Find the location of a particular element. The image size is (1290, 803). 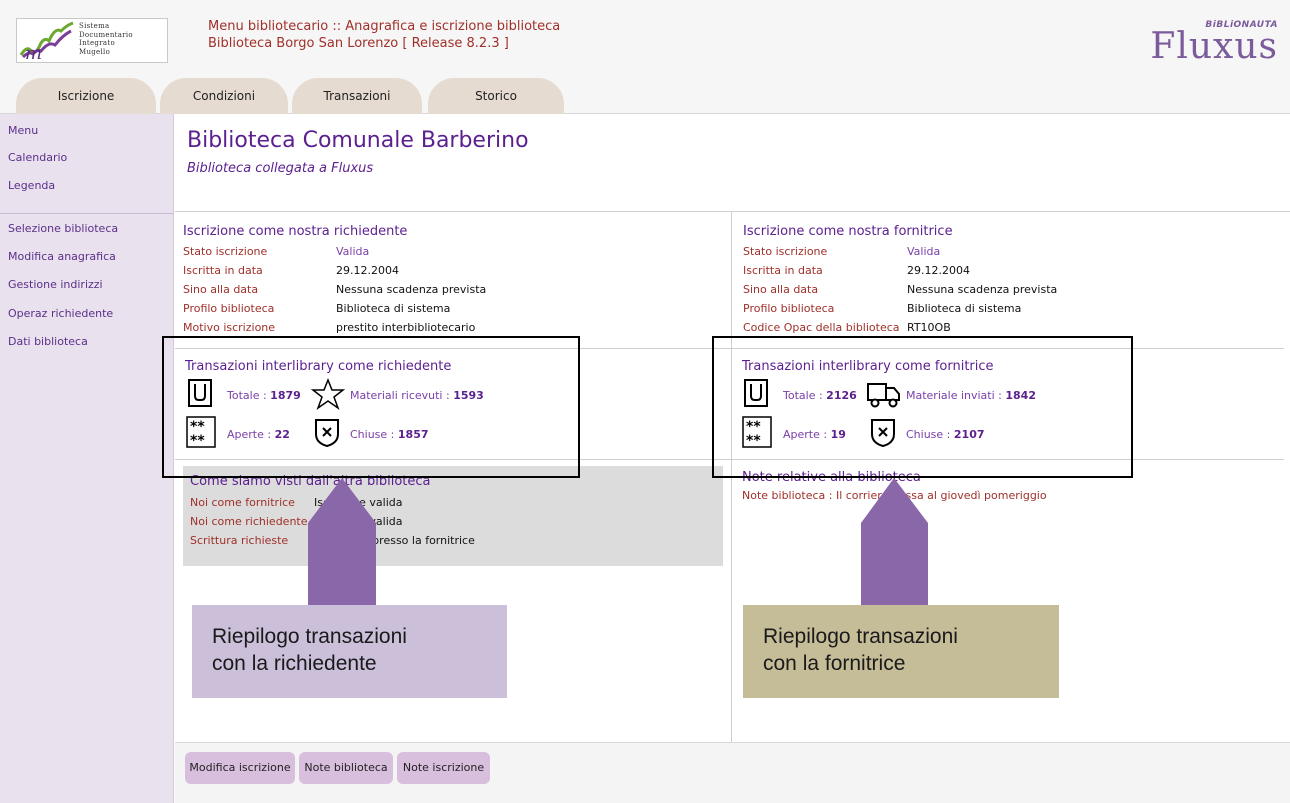

arrow-fornitrice is located at coordinates (894, 543).